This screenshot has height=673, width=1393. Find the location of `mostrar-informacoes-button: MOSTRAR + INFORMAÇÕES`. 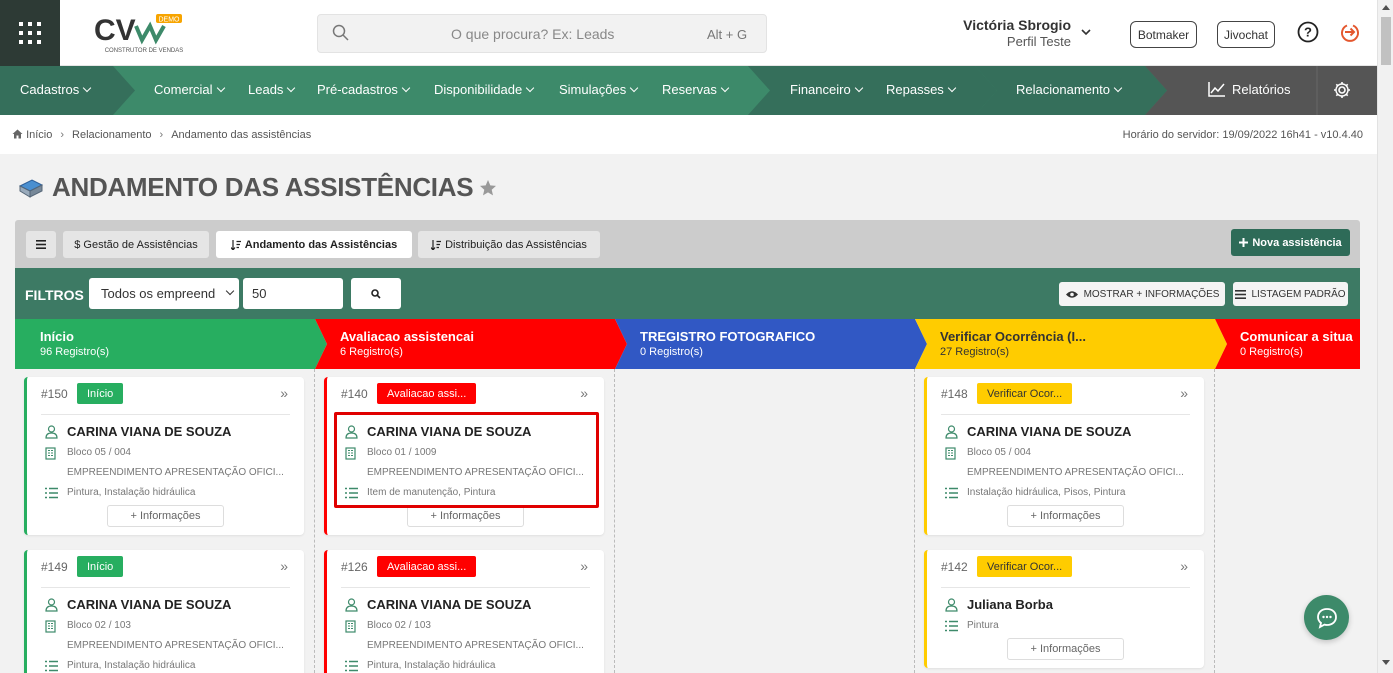

mostrar-informacoes-button: MOSTRAR + INFORMAÇÕES is located at coordinates (1142, 294).